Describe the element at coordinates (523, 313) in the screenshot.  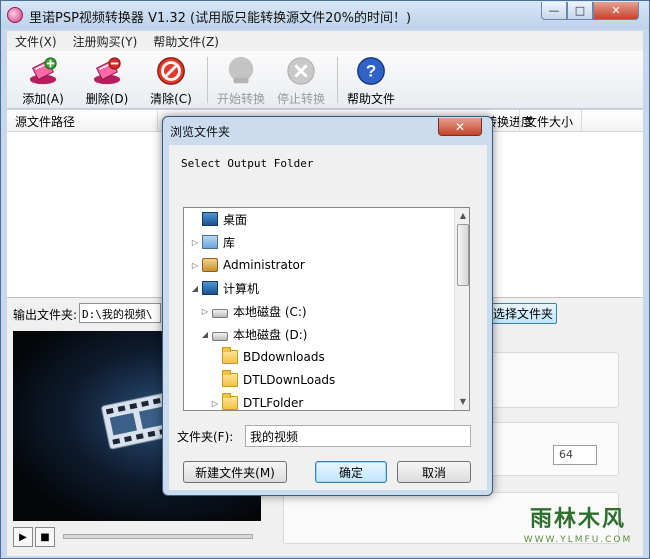
I see `choose-folder-button: 选择文件夹` at that location.